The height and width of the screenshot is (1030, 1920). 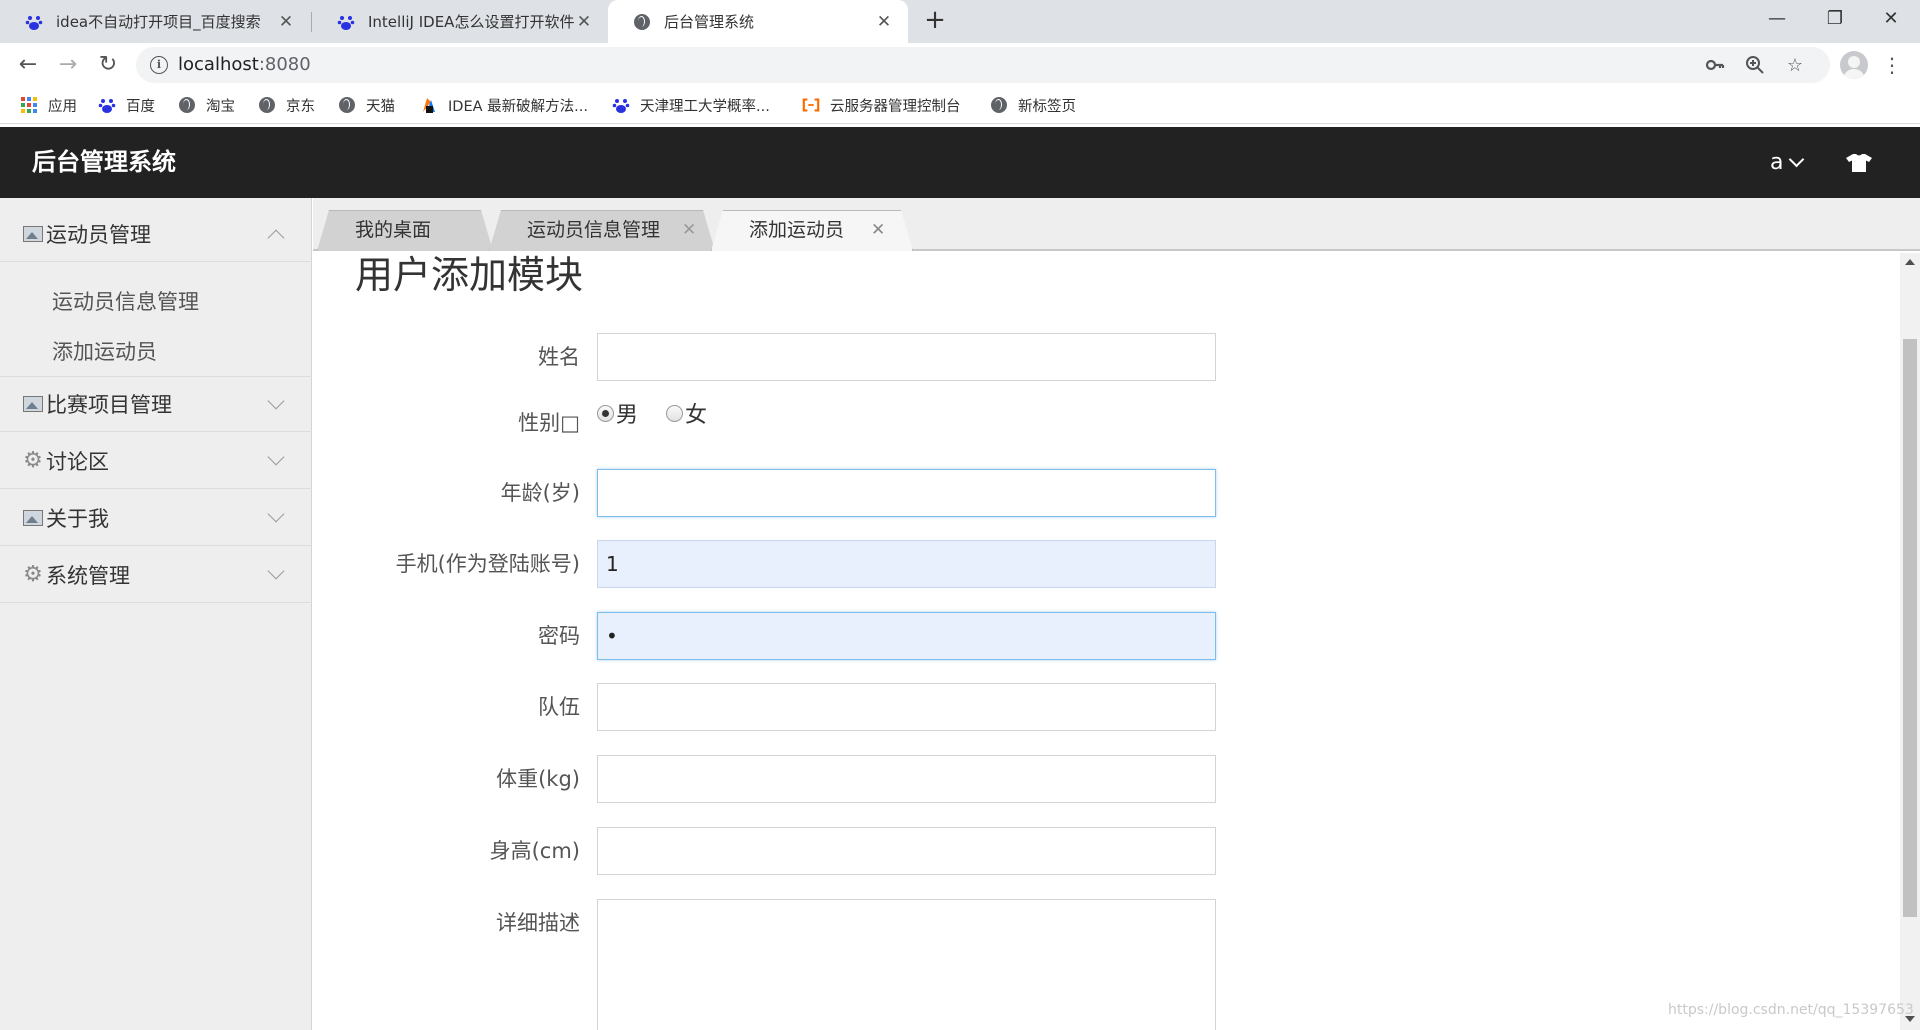 What do you see at coordinates (156, 575) in the screenshot?
I see `sidebar-group-system: ⚙ 系统管理` at bounding box center [156, 575].